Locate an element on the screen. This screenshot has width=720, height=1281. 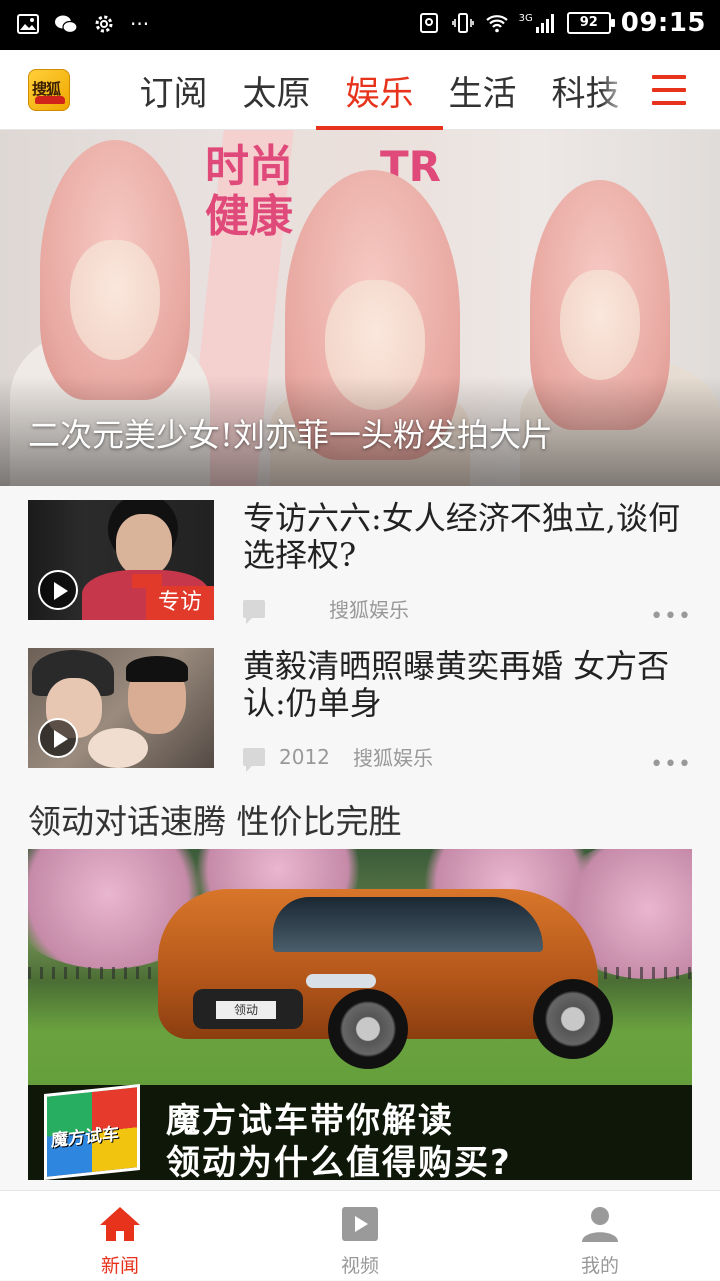
hero-caption: 二次元美少女!刘亦菲一头粉发拍大片 is located at coordinates (290, 435).